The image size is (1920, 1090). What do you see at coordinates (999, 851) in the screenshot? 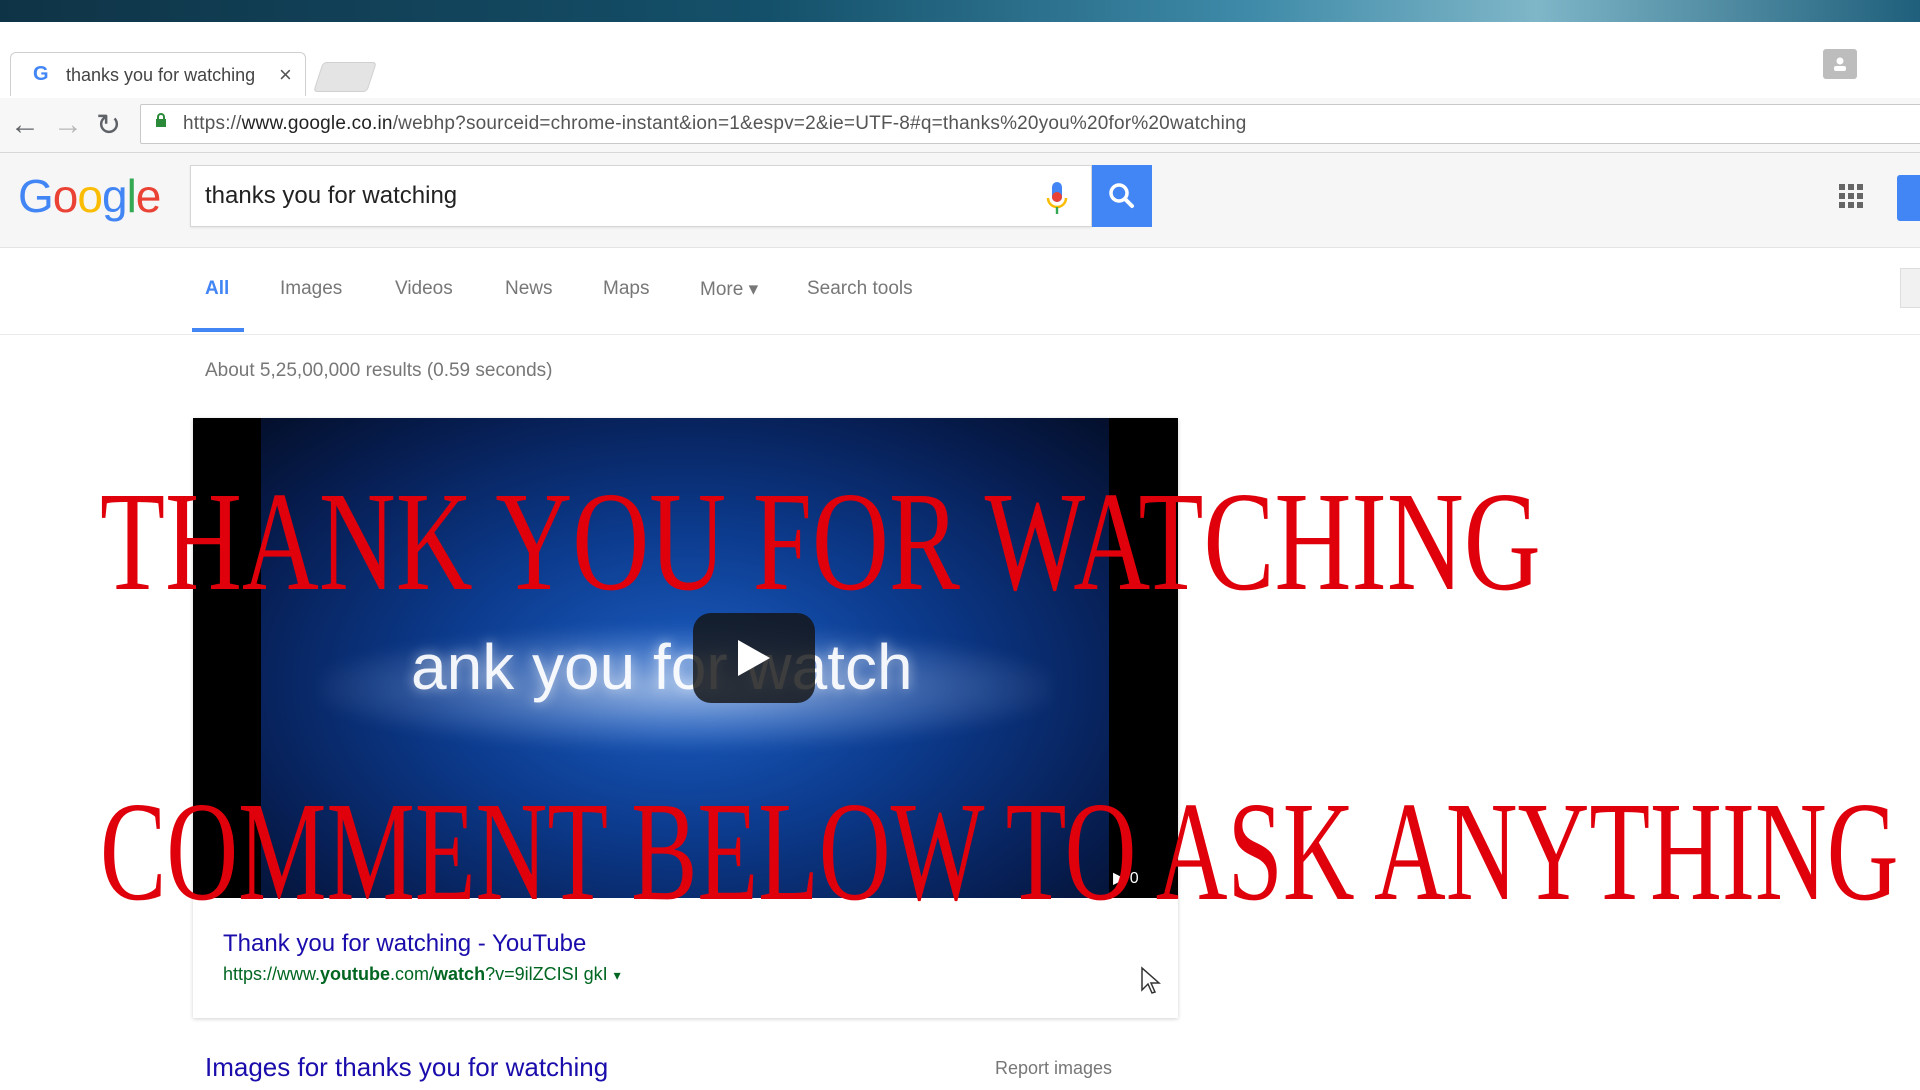
I see `overlay-caption-line2: COMMENT BELOW TO ASK ANYTHING` at bounding box center [999, 851].